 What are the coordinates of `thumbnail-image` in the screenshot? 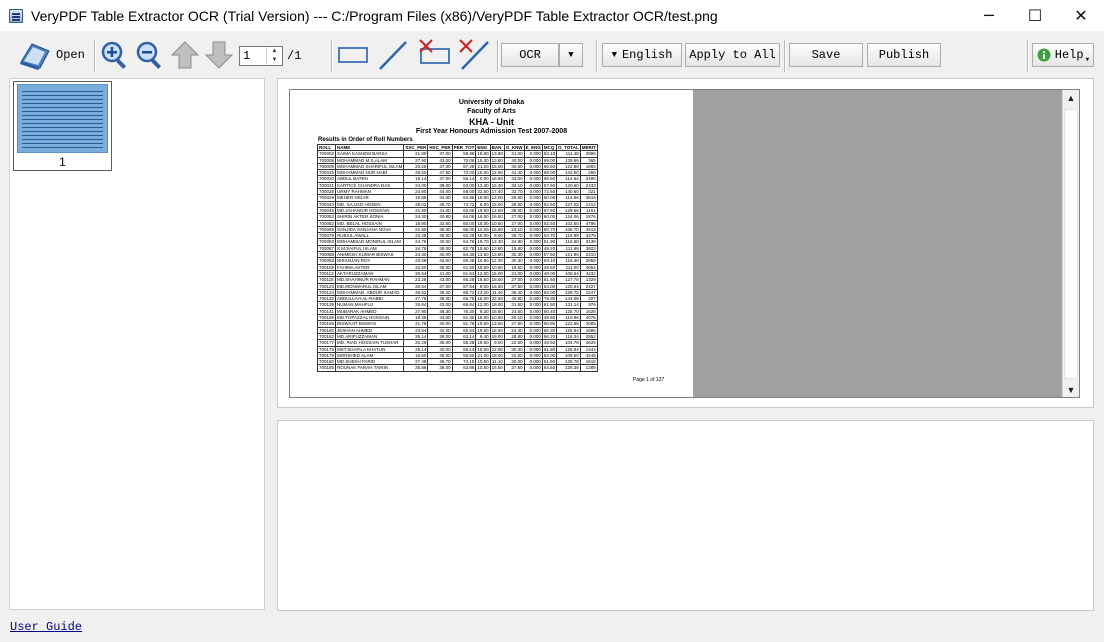 It's located at (62, 118).